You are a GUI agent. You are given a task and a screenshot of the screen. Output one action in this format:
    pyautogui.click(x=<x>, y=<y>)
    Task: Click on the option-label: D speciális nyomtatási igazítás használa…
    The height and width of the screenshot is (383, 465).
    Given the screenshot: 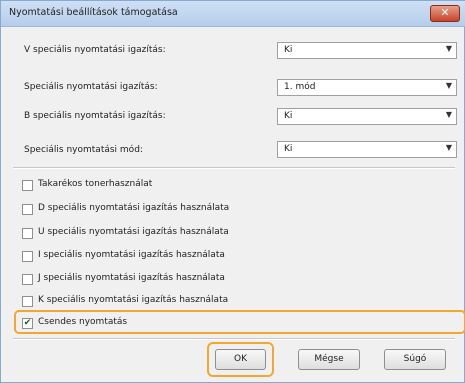 What is the action you would take?
    pyautogui.click(x=134, y=208)
    